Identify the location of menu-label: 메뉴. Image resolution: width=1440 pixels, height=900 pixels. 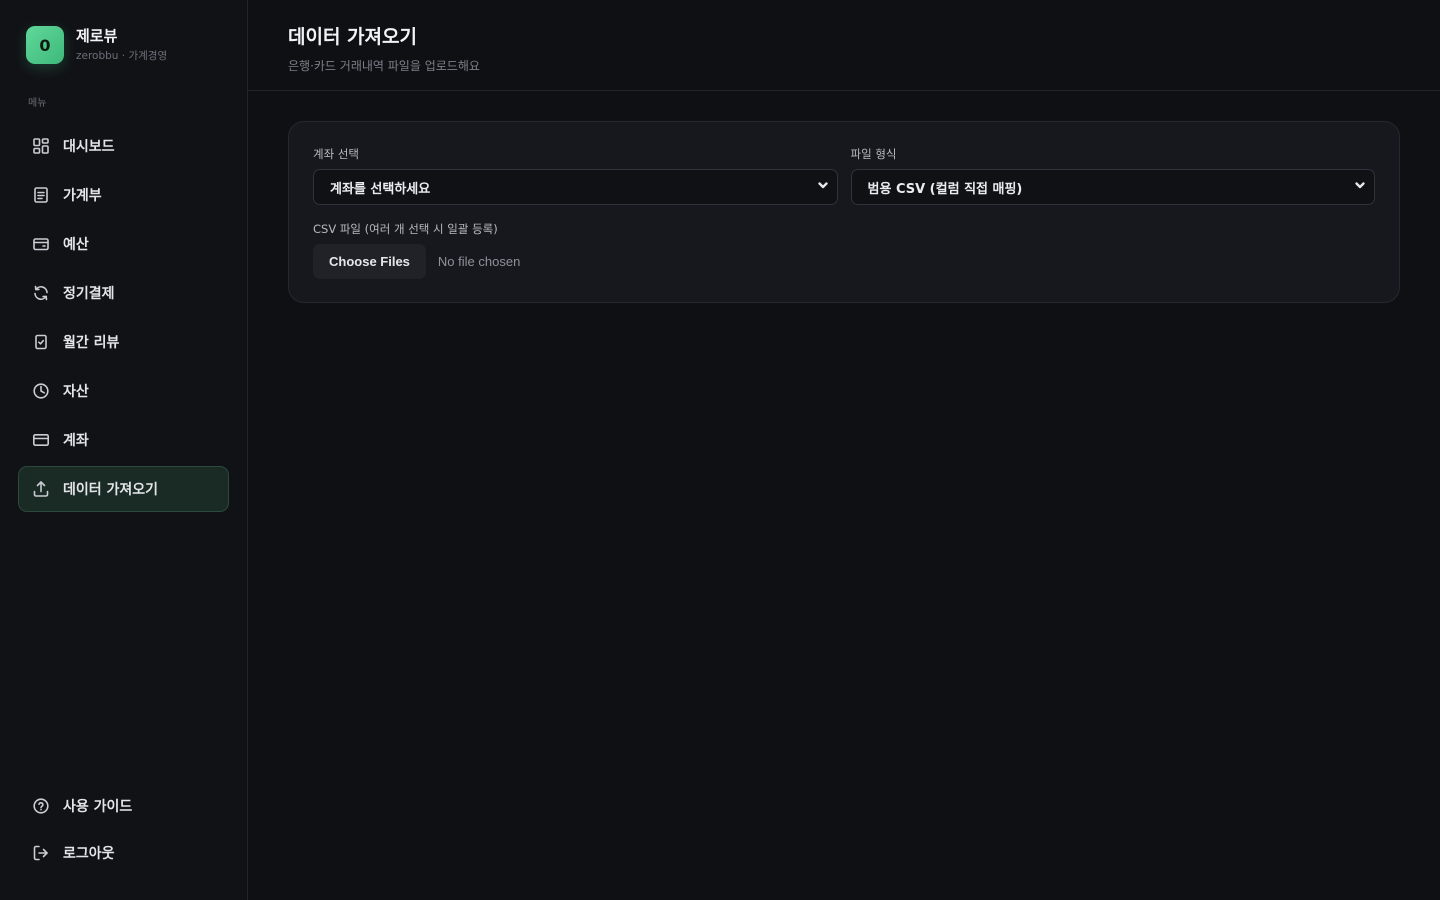
(37, 103).